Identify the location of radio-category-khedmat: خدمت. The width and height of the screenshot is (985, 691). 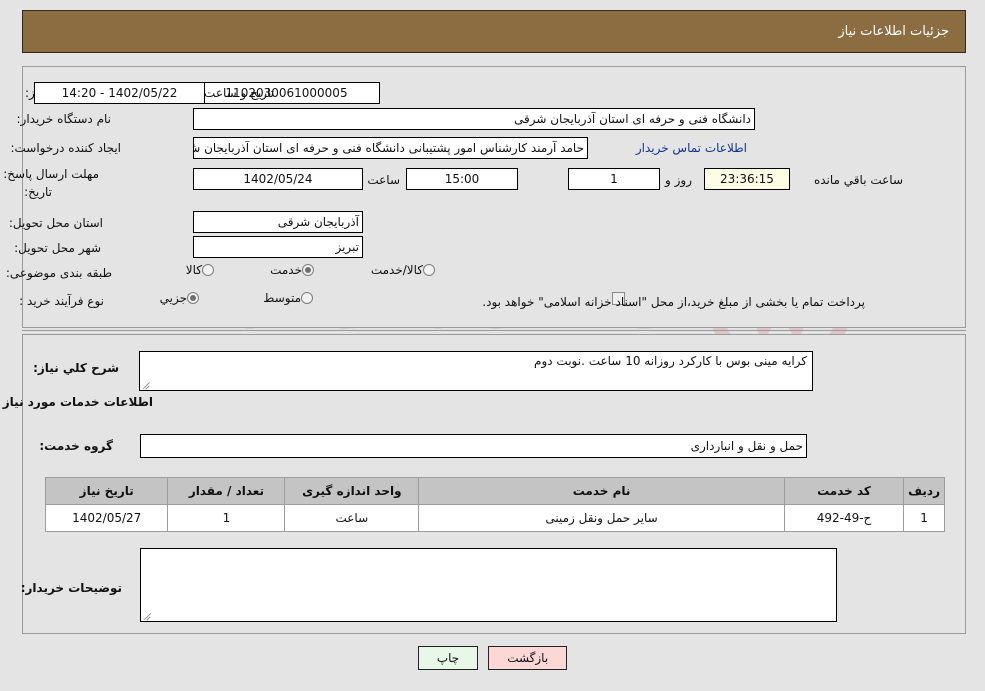
(294, 270).